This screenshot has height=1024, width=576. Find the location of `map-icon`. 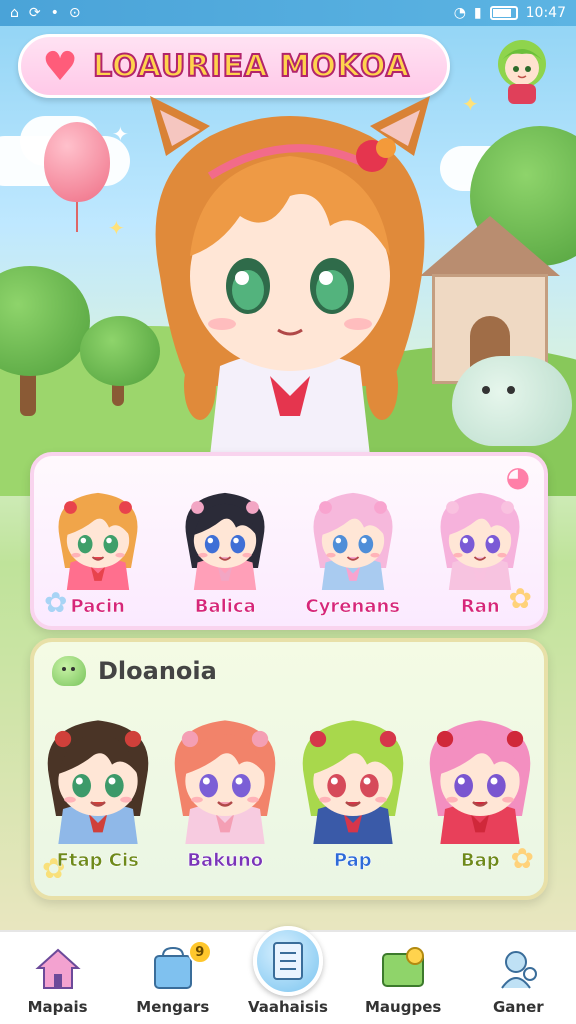

map-icon is located at coordinates (403, 968).